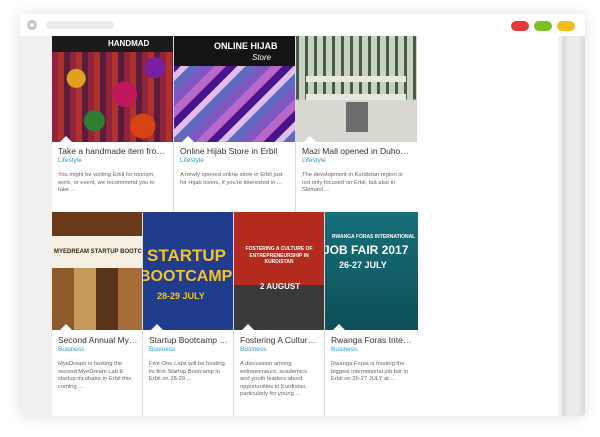 This screenshot has width=600, height=437. What do you see at coordinates (374, 237) in the screenshot?
I see `thumbnail-caption: RWANGA FORAS INTERNATIONAL` at bounding box center [374, 237].